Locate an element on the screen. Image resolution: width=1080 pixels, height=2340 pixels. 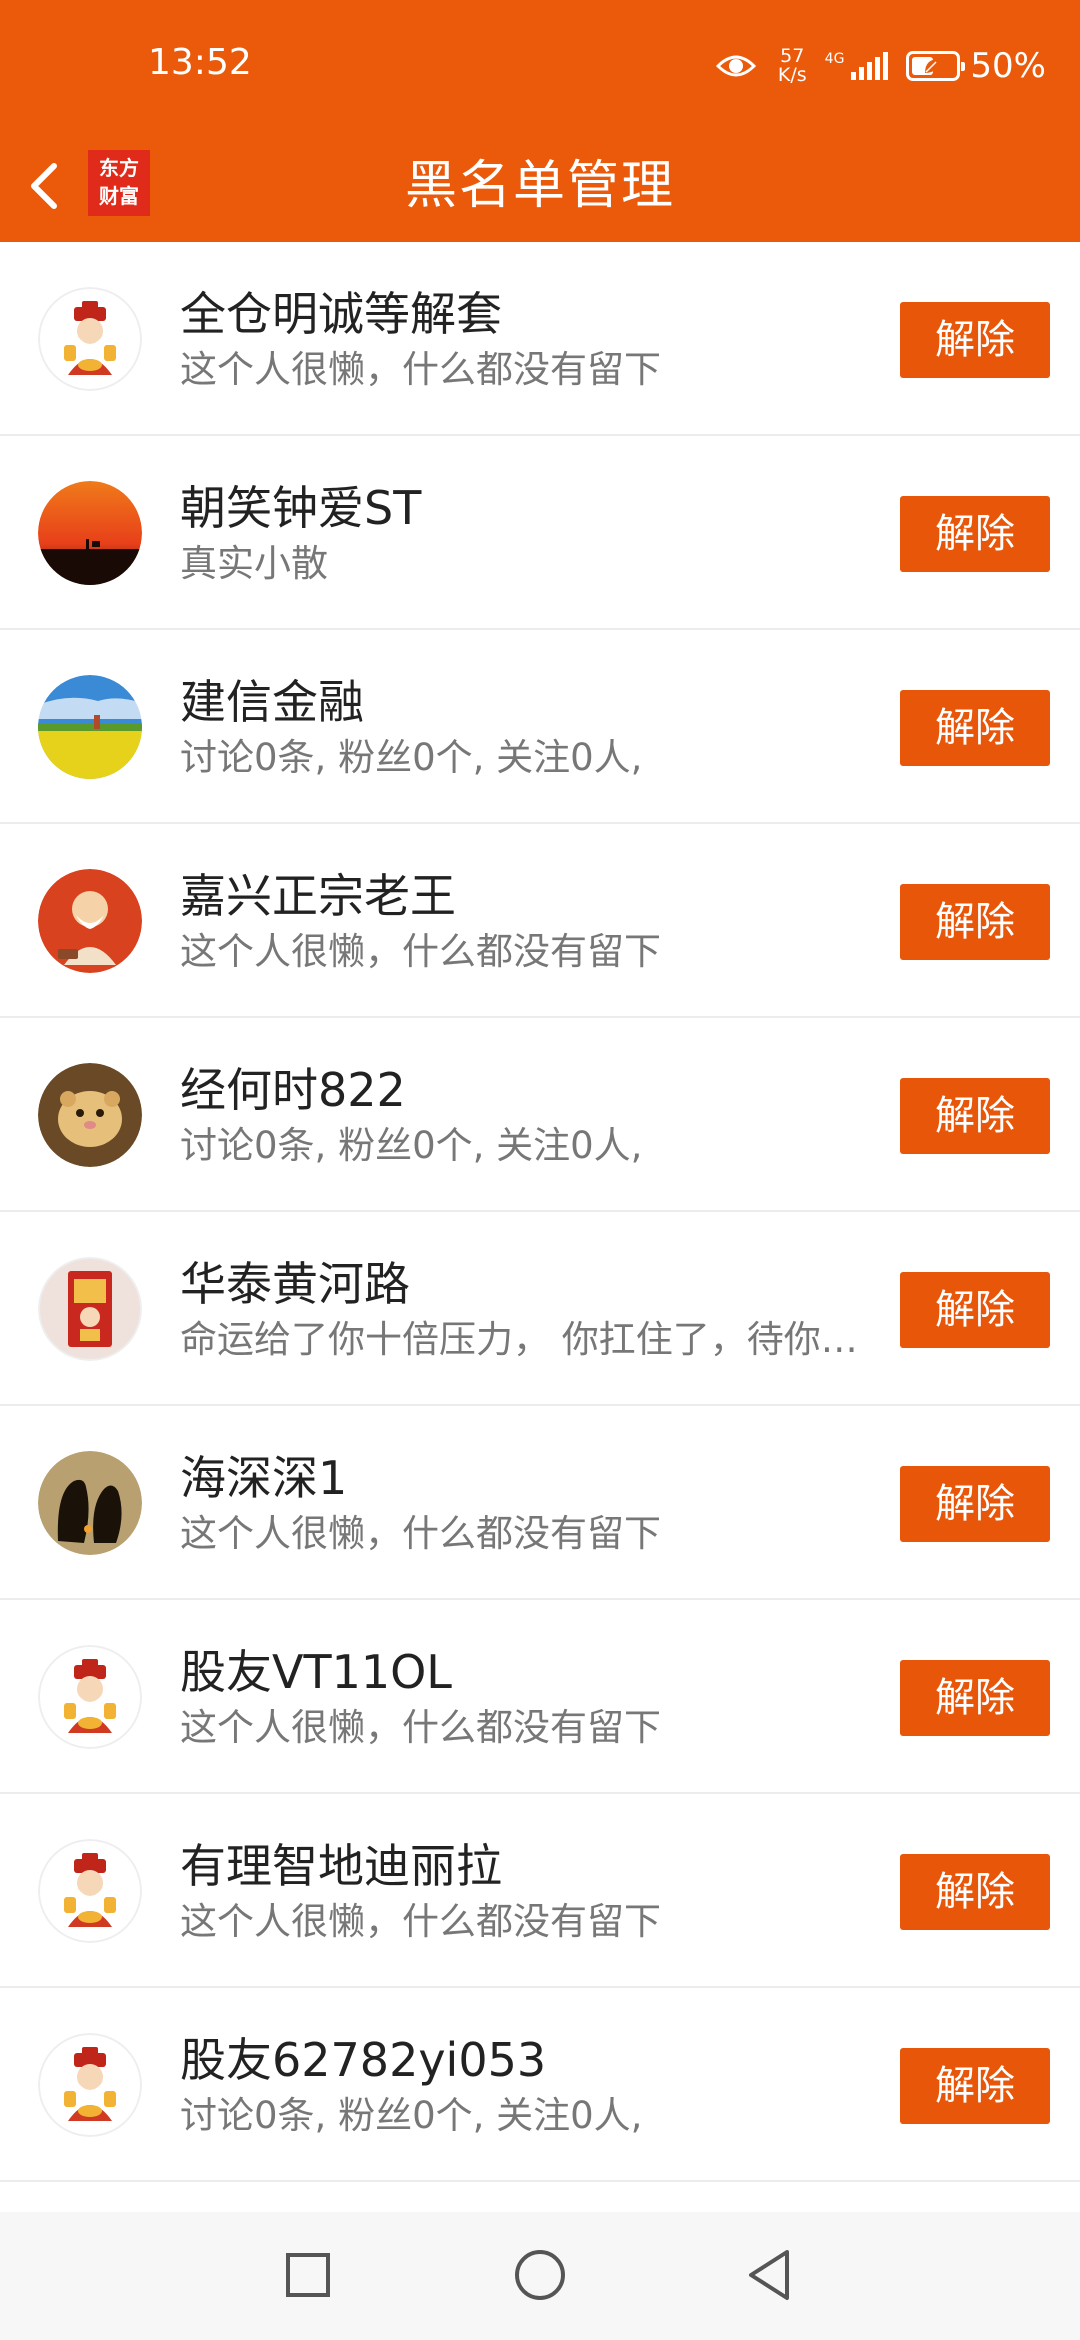
square-icon is located at coordinates (308, 2275).